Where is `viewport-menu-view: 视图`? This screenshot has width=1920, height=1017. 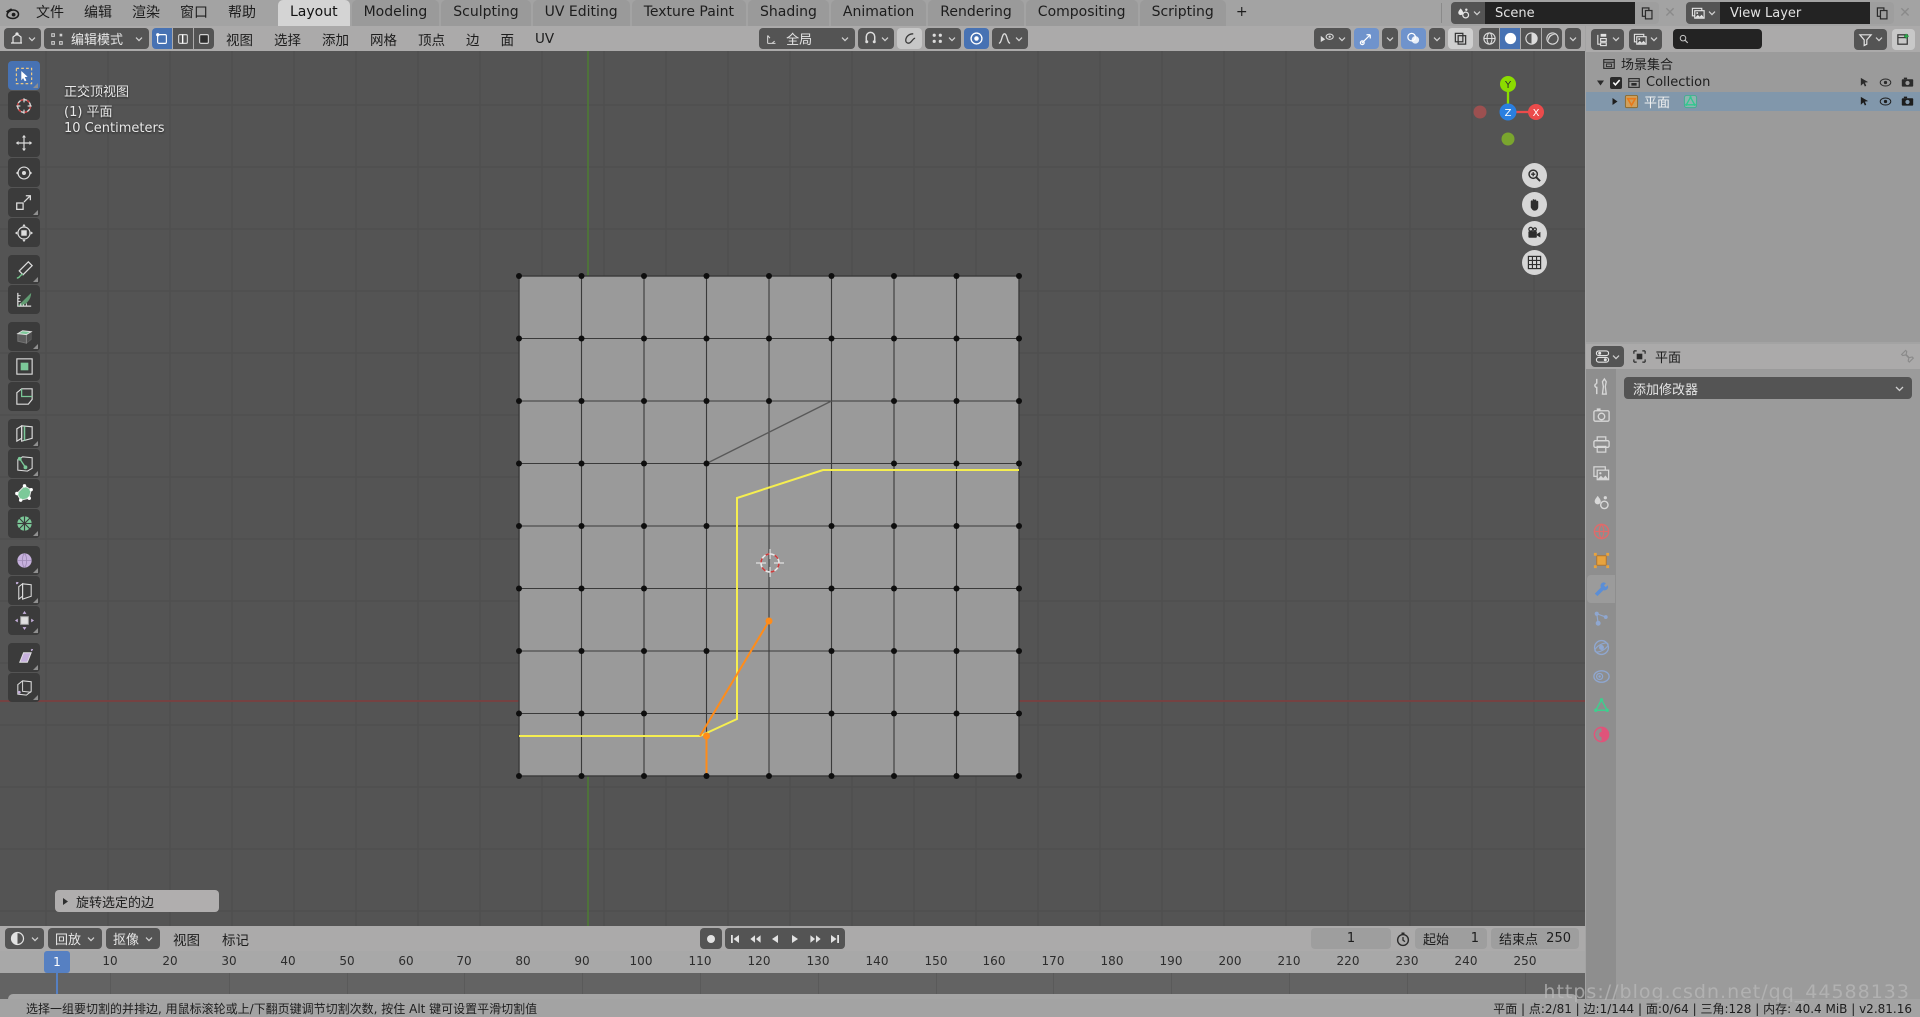 viewport-menu-view: 视图 is located at coordinates (239, 39).